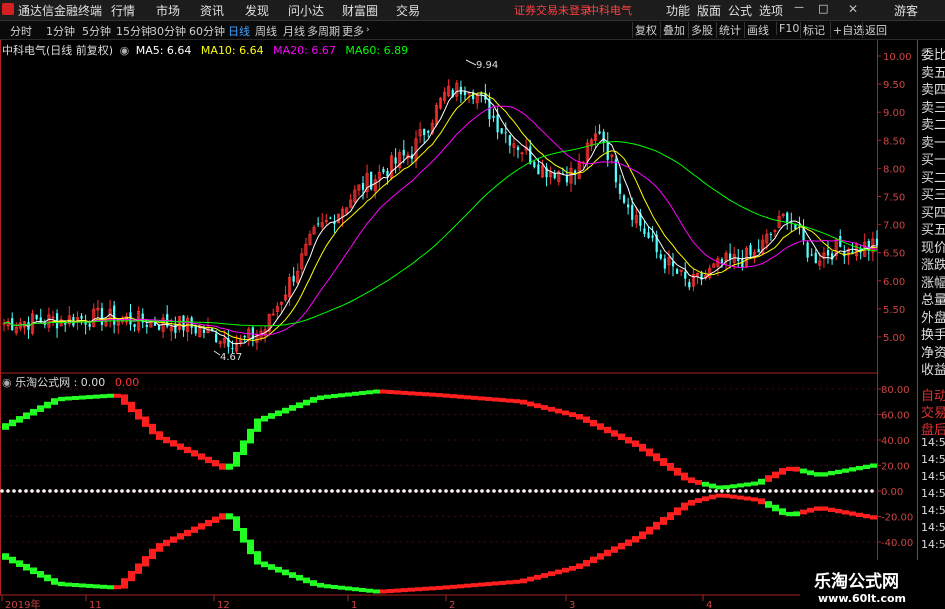 The image size is (945, 609). I want to click on period-5min: 5分钟, so click(96, 31).